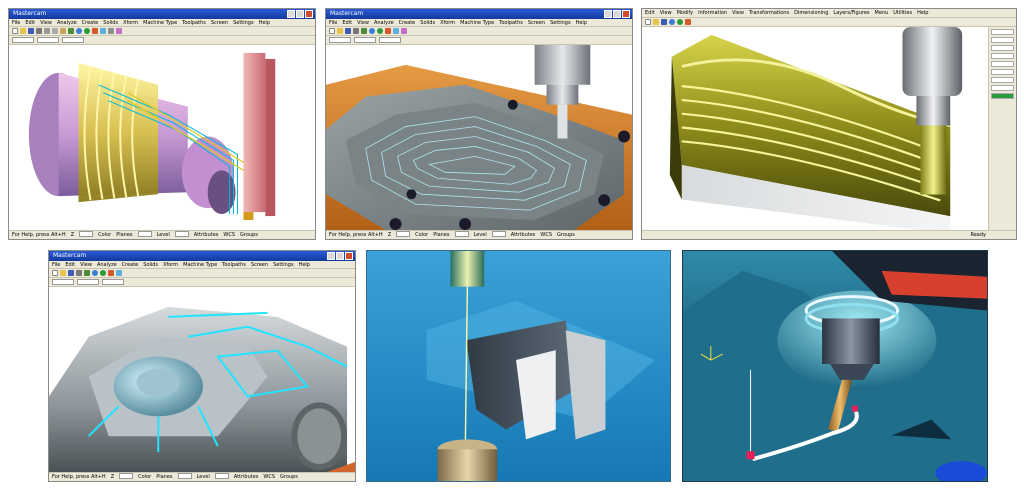 This screenshot has width=1024, height=490. What do you see at coordinates (685, 13) in the screenshot?
I see `menu-modify: Modify` at bounding box center [685, 13].